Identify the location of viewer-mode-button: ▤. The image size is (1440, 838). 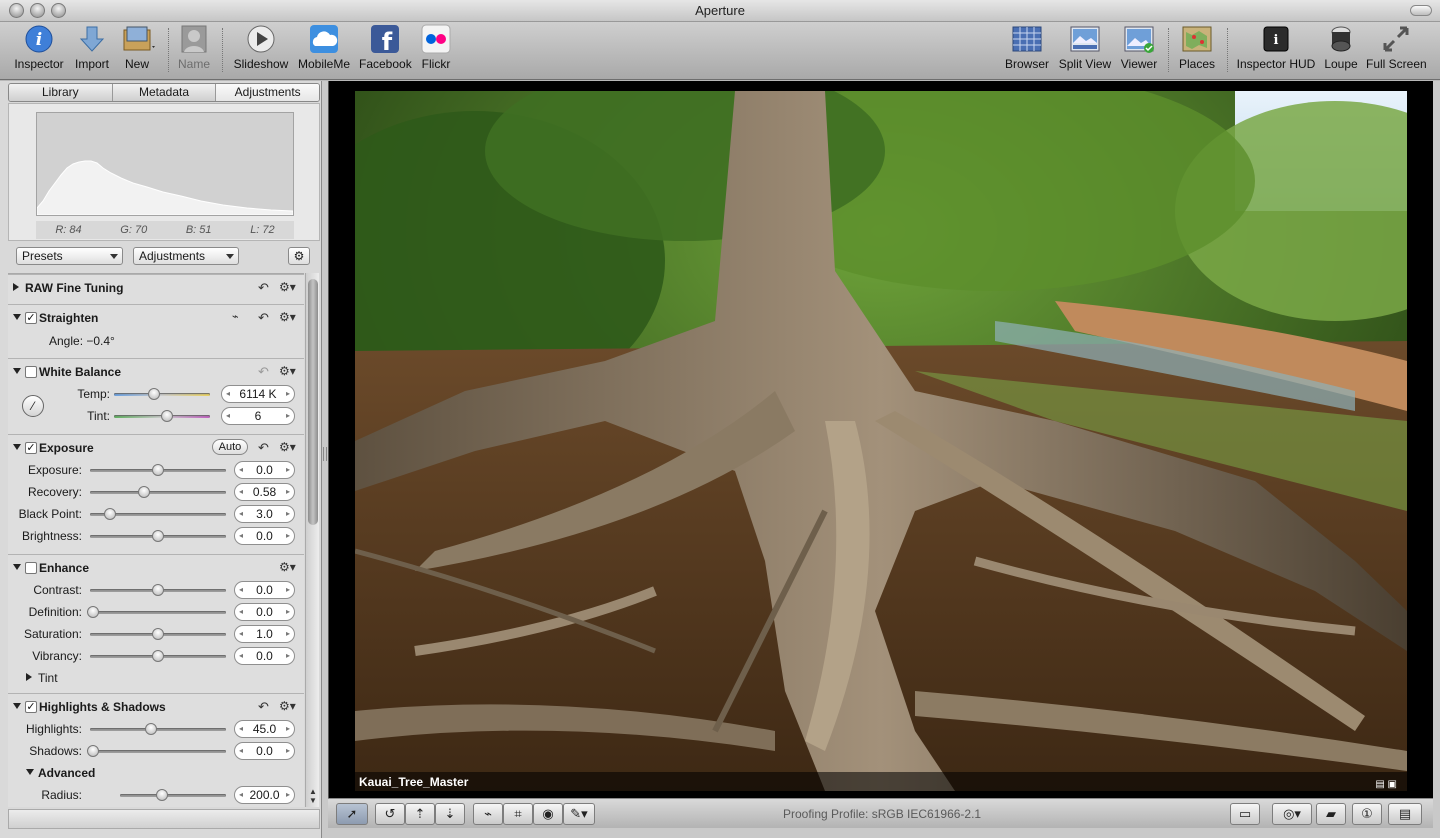
(1405, 814).